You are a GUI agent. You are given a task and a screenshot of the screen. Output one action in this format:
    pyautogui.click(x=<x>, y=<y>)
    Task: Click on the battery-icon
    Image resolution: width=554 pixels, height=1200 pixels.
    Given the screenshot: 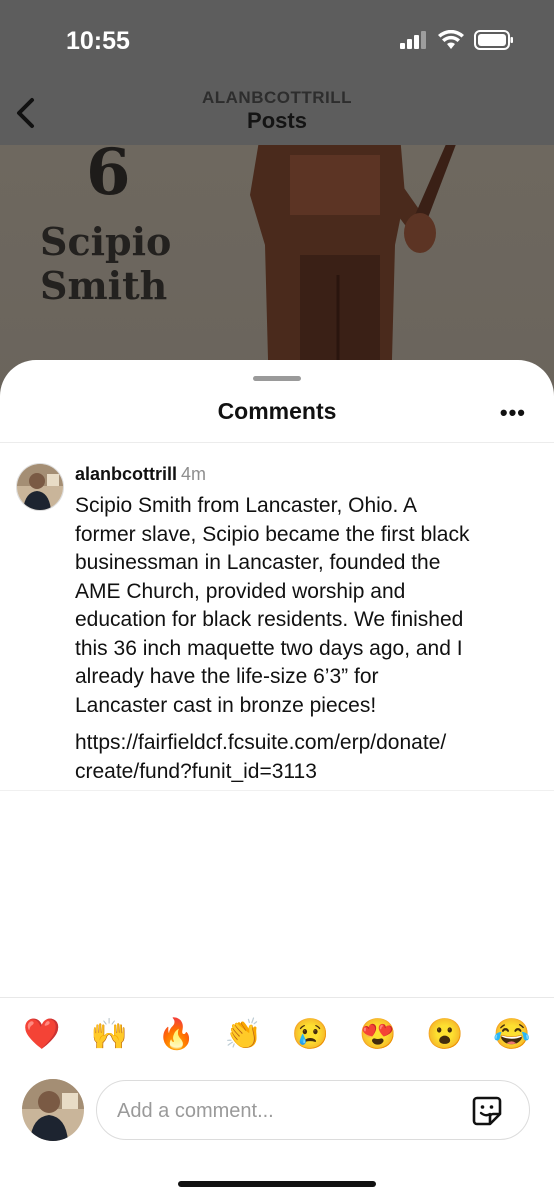 What is the action you would take?
    pyautogui.click(x=493, y=40)
    